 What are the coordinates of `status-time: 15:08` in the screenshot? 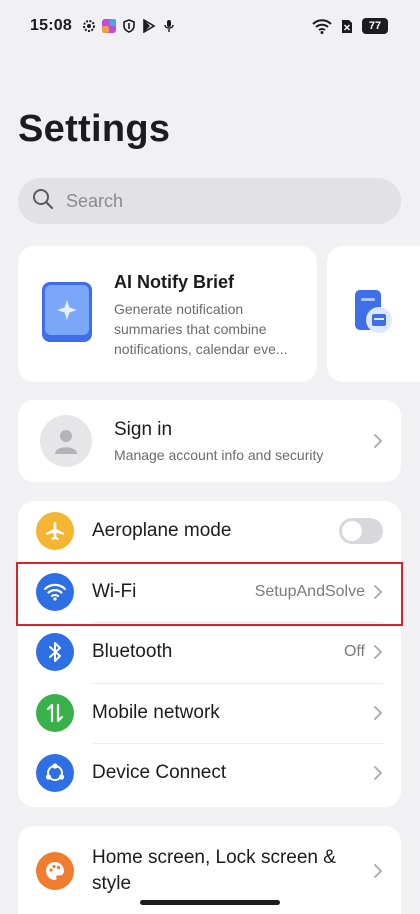 It's located at (51, 25).